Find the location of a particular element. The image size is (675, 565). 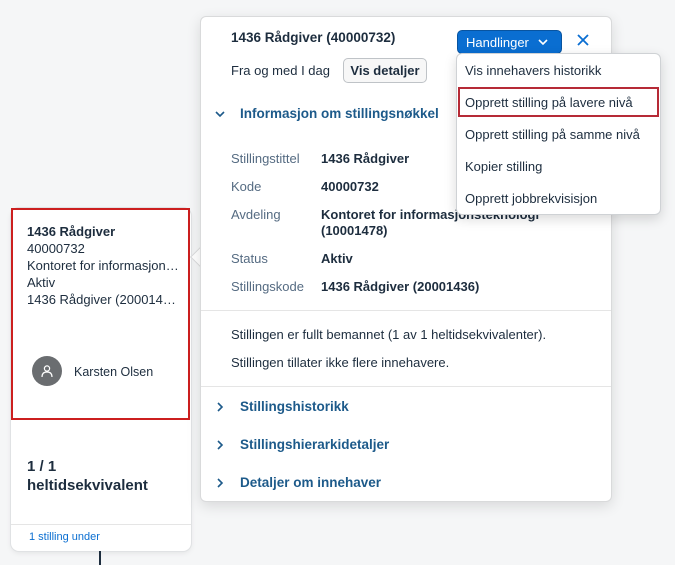

field-label-position-code: Stillingskode is located at coordinates (267, 286).